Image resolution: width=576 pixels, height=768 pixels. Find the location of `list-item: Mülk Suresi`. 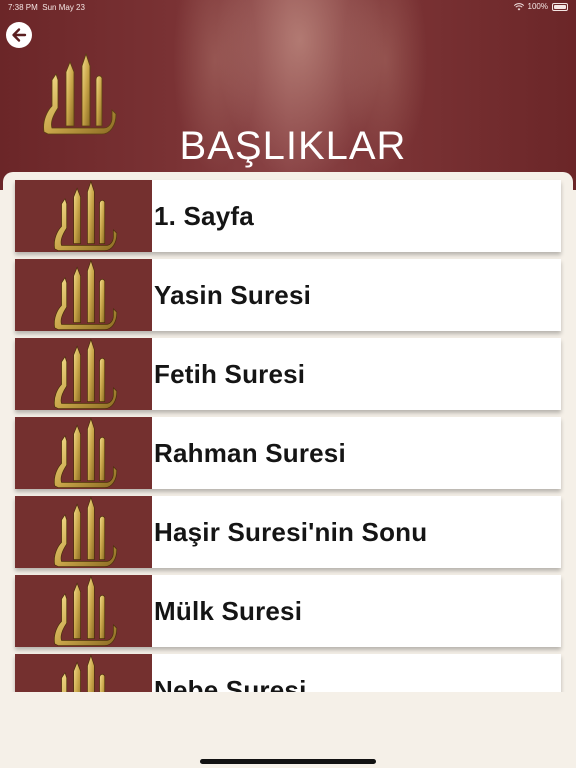

list-item: Mülk Suresi is located at coordinates (288, 611).